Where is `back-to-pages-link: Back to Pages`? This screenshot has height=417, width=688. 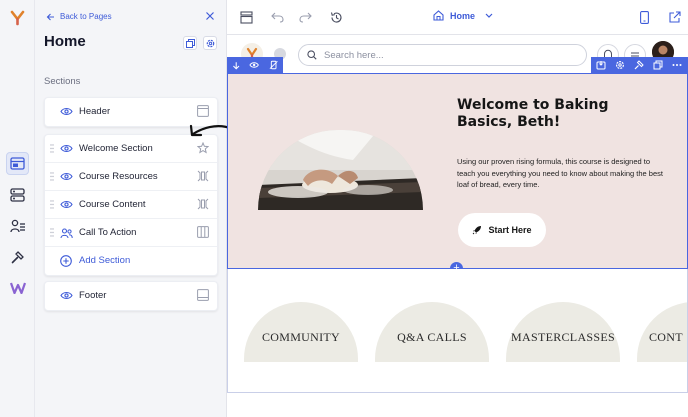 back-to-pages-link: Back to Pages is located at coordinates (79, 16).